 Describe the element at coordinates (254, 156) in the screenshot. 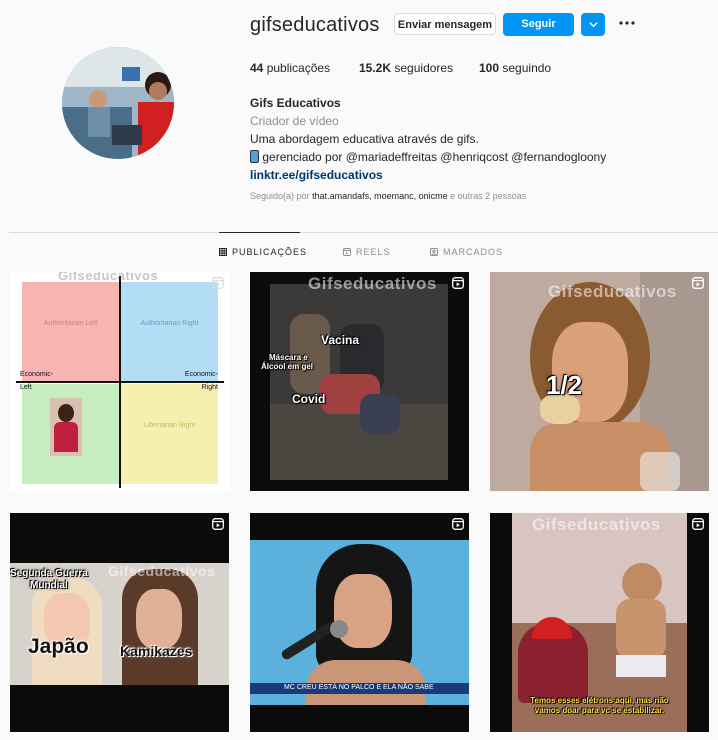

I see `phone-icon` at that location.